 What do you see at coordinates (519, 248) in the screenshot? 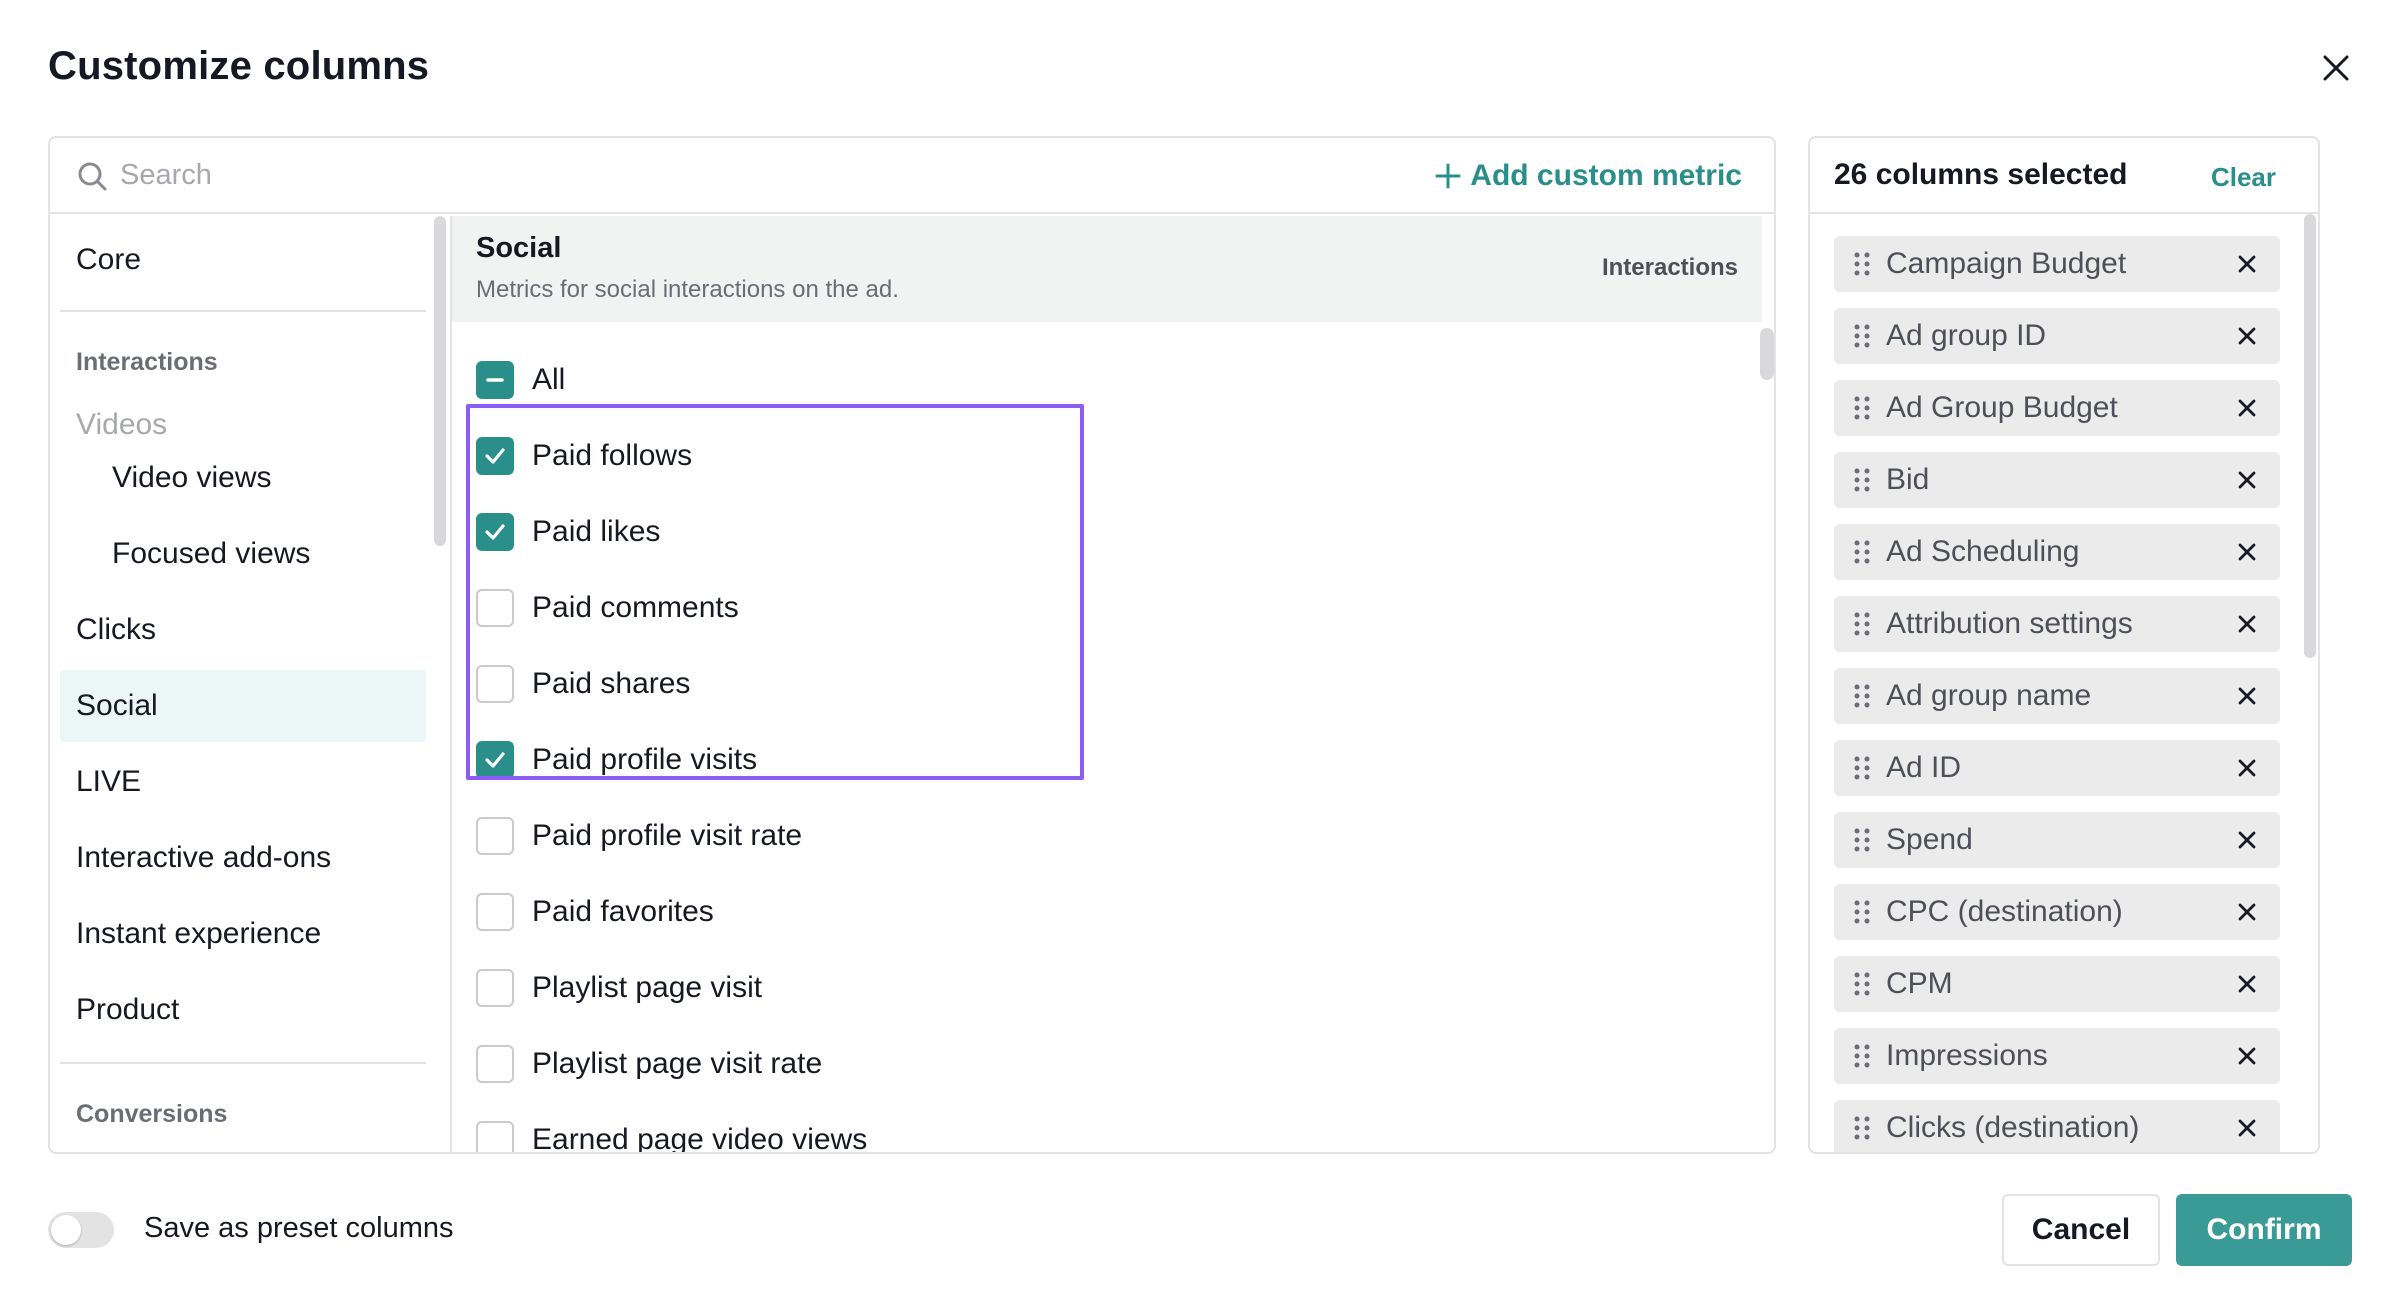
I see `section-title: Social` at bounding box center [519, 248].